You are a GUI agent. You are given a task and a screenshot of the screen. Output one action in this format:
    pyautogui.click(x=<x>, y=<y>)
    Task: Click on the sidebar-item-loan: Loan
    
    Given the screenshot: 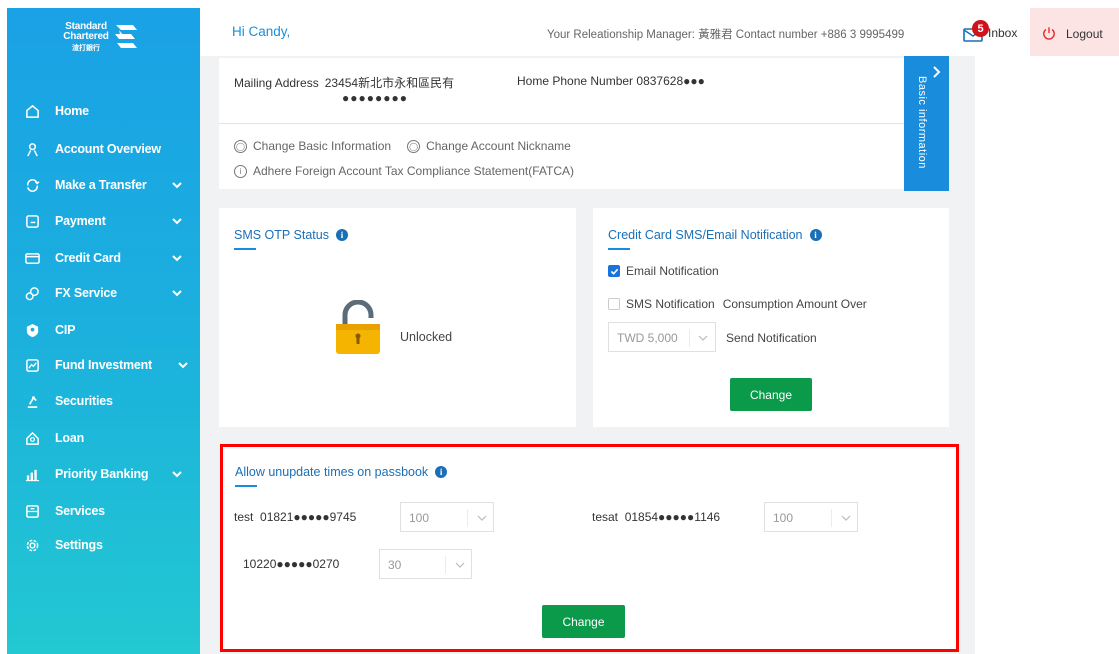 What is the action you would take?
    pyautogui.click(x=103, y=438)
    